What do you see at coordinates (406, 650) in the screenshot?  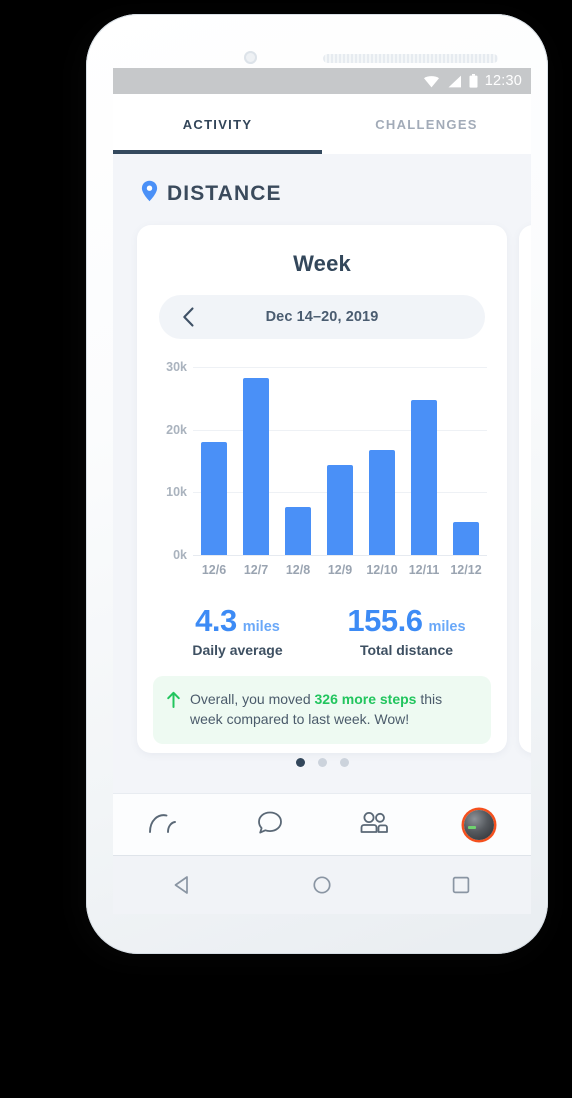 I see `stat-label: Total distance` at bounding box center [406, 650].